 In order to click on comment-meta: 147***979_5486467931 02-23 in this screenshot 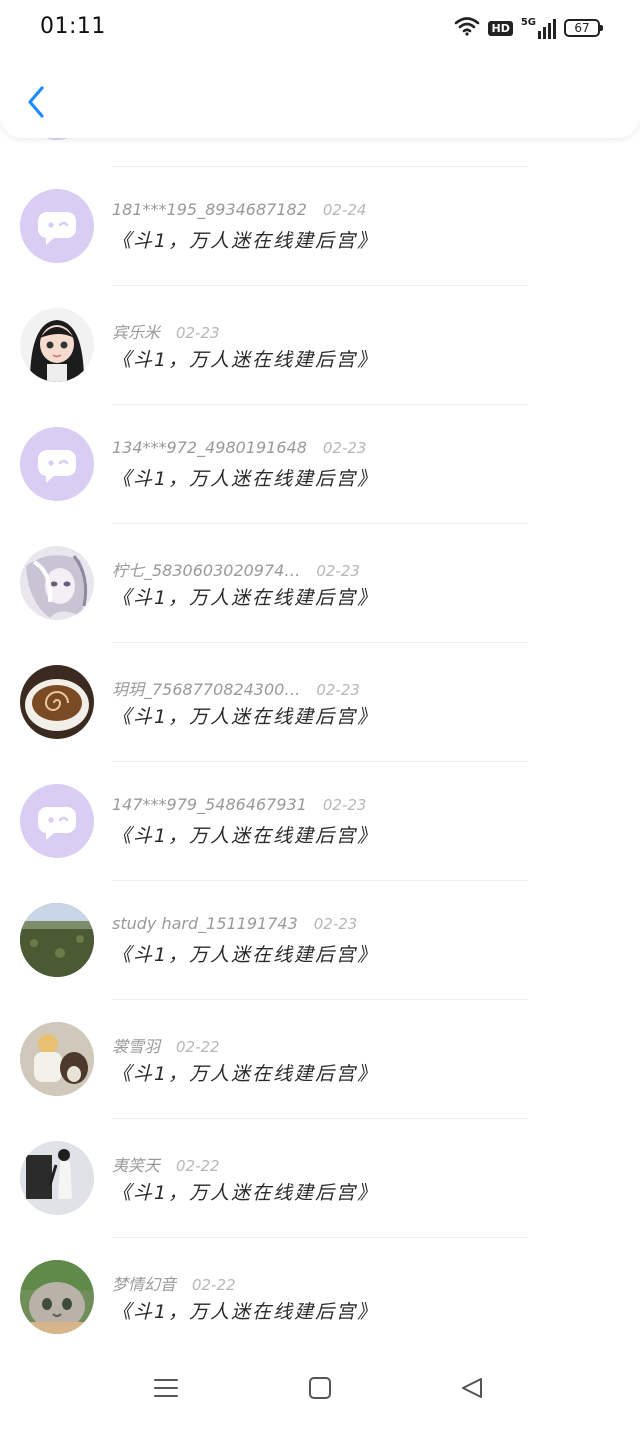, I will do `click(239, 804)`.